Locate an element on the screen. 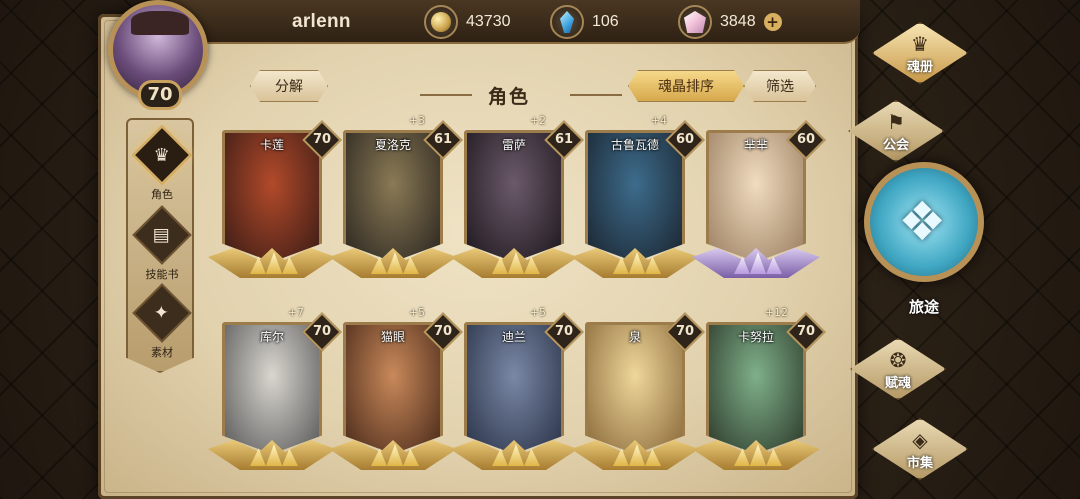 The image size is (1080, 499). character-card: 夏洛克 +3 61 is located at coordinates (396, 206).